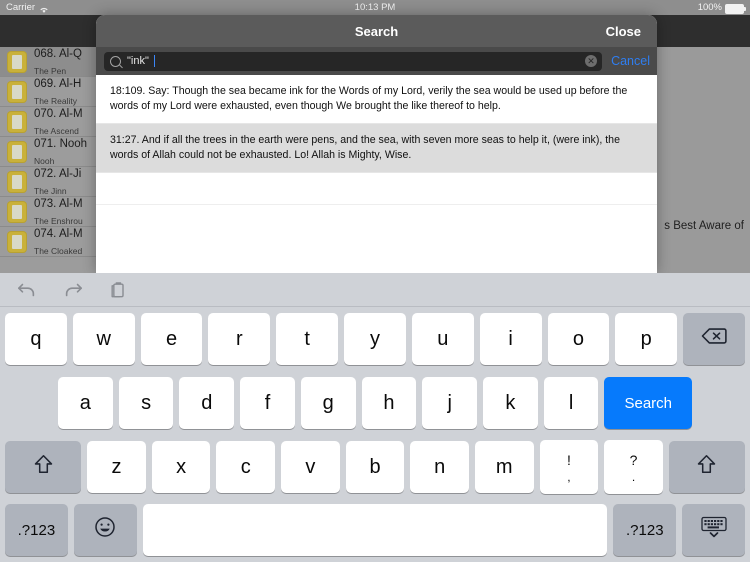 This screenshot has width=750, height=562. What do you see at coordinates (510, 339) in the screenshot?
I see `key-i: i` at bounding box center [510, 339].